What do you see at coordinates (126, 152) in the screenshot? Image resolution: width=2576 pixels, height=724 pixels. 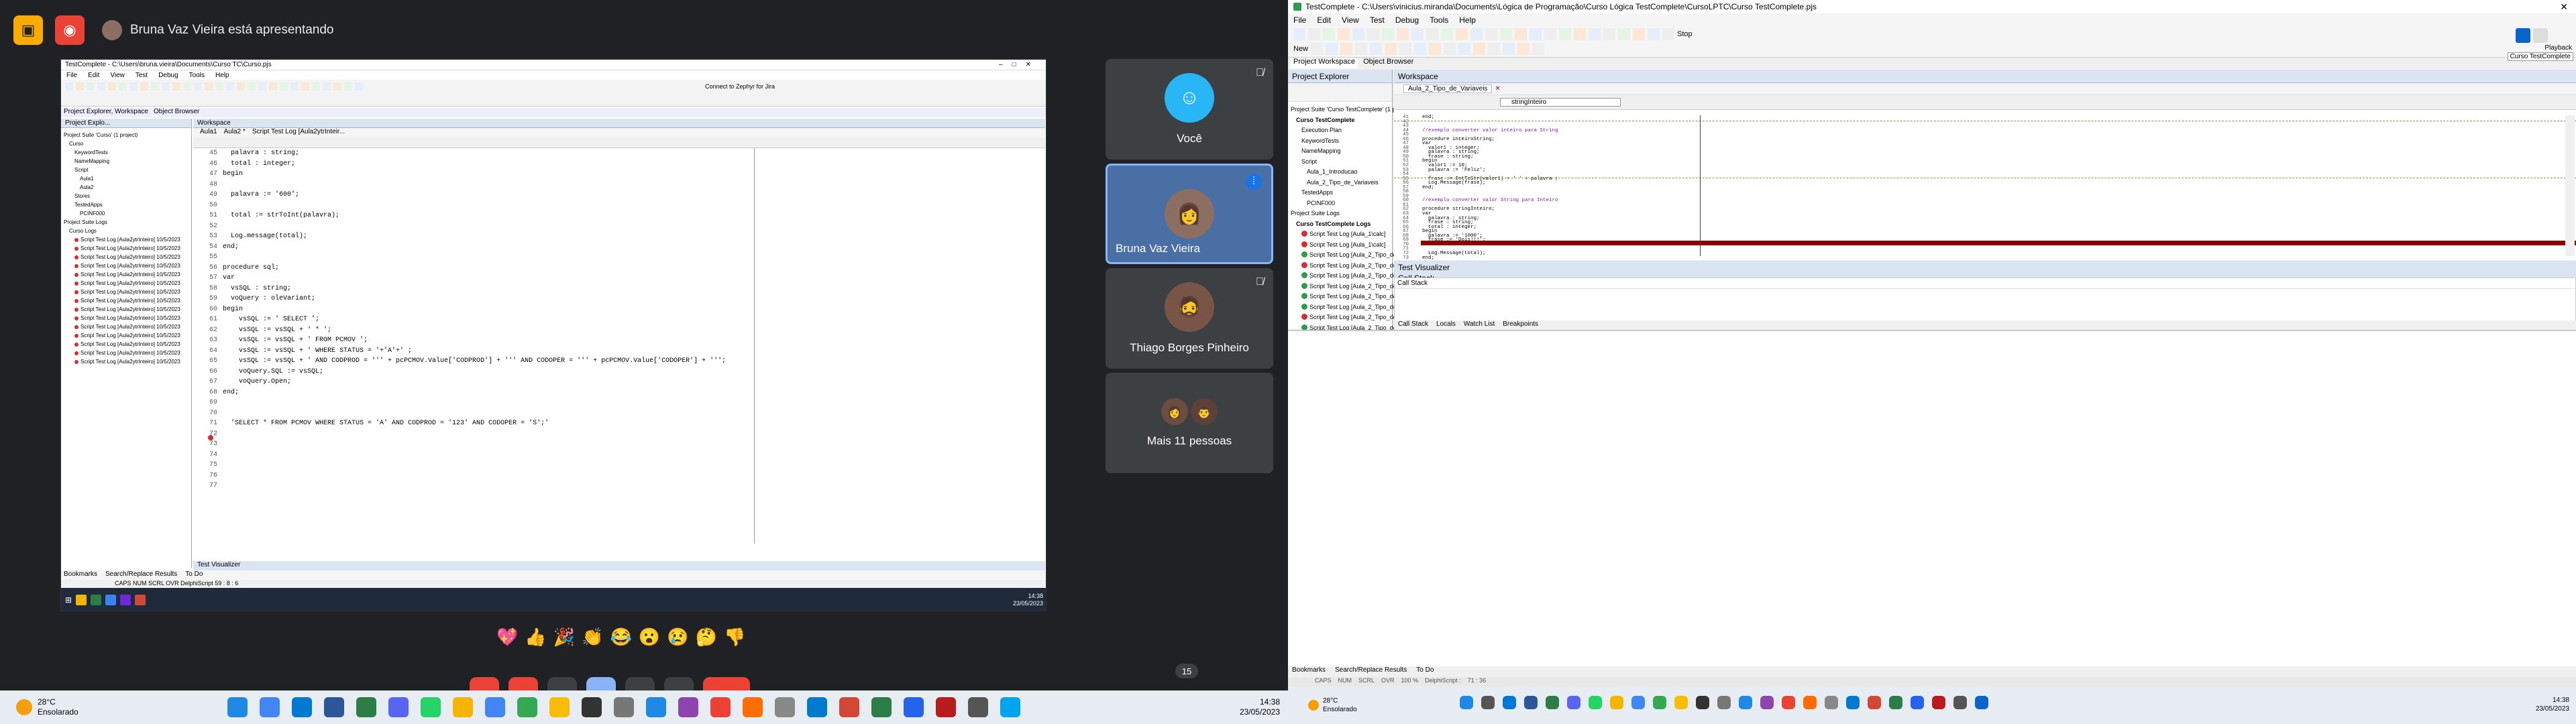 I see `tree-item: KeywordTests` at bounding box center [126, 152].